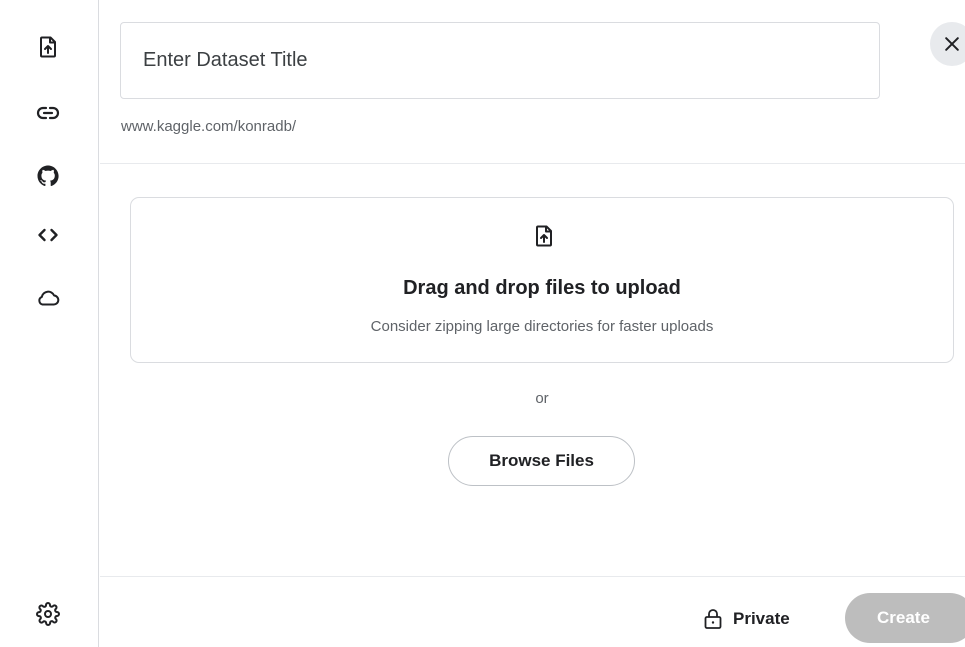 This screenshot has width=965, height=647. Describe the element at coordinates (905, 618) in the screenshot. I see `create-button: Create` at that location.